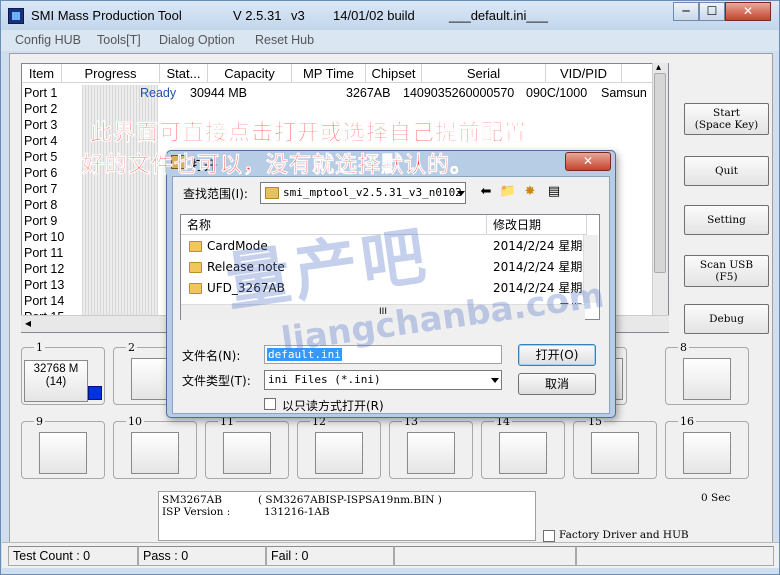  What do you see at coordinates (63, 447) in the screenshot?
I see `slot-9: 9` at bounding box center [63, 447].